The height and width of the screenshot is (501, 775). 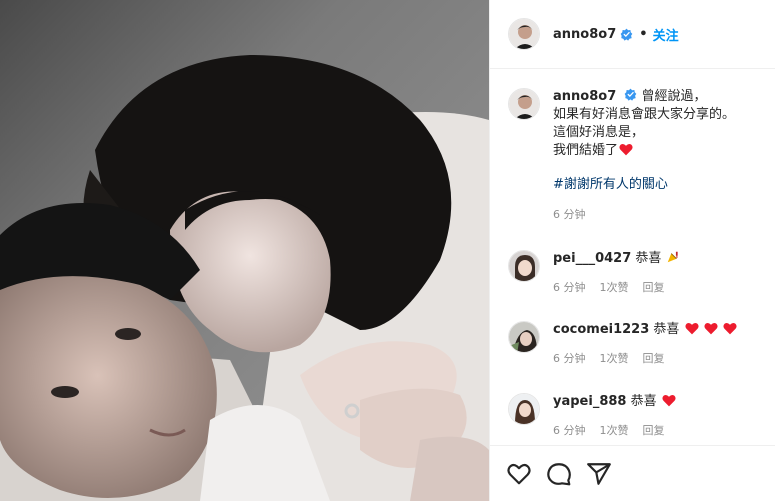 I want to click on comment-username: pei___0427, so click(x=592, y=258).